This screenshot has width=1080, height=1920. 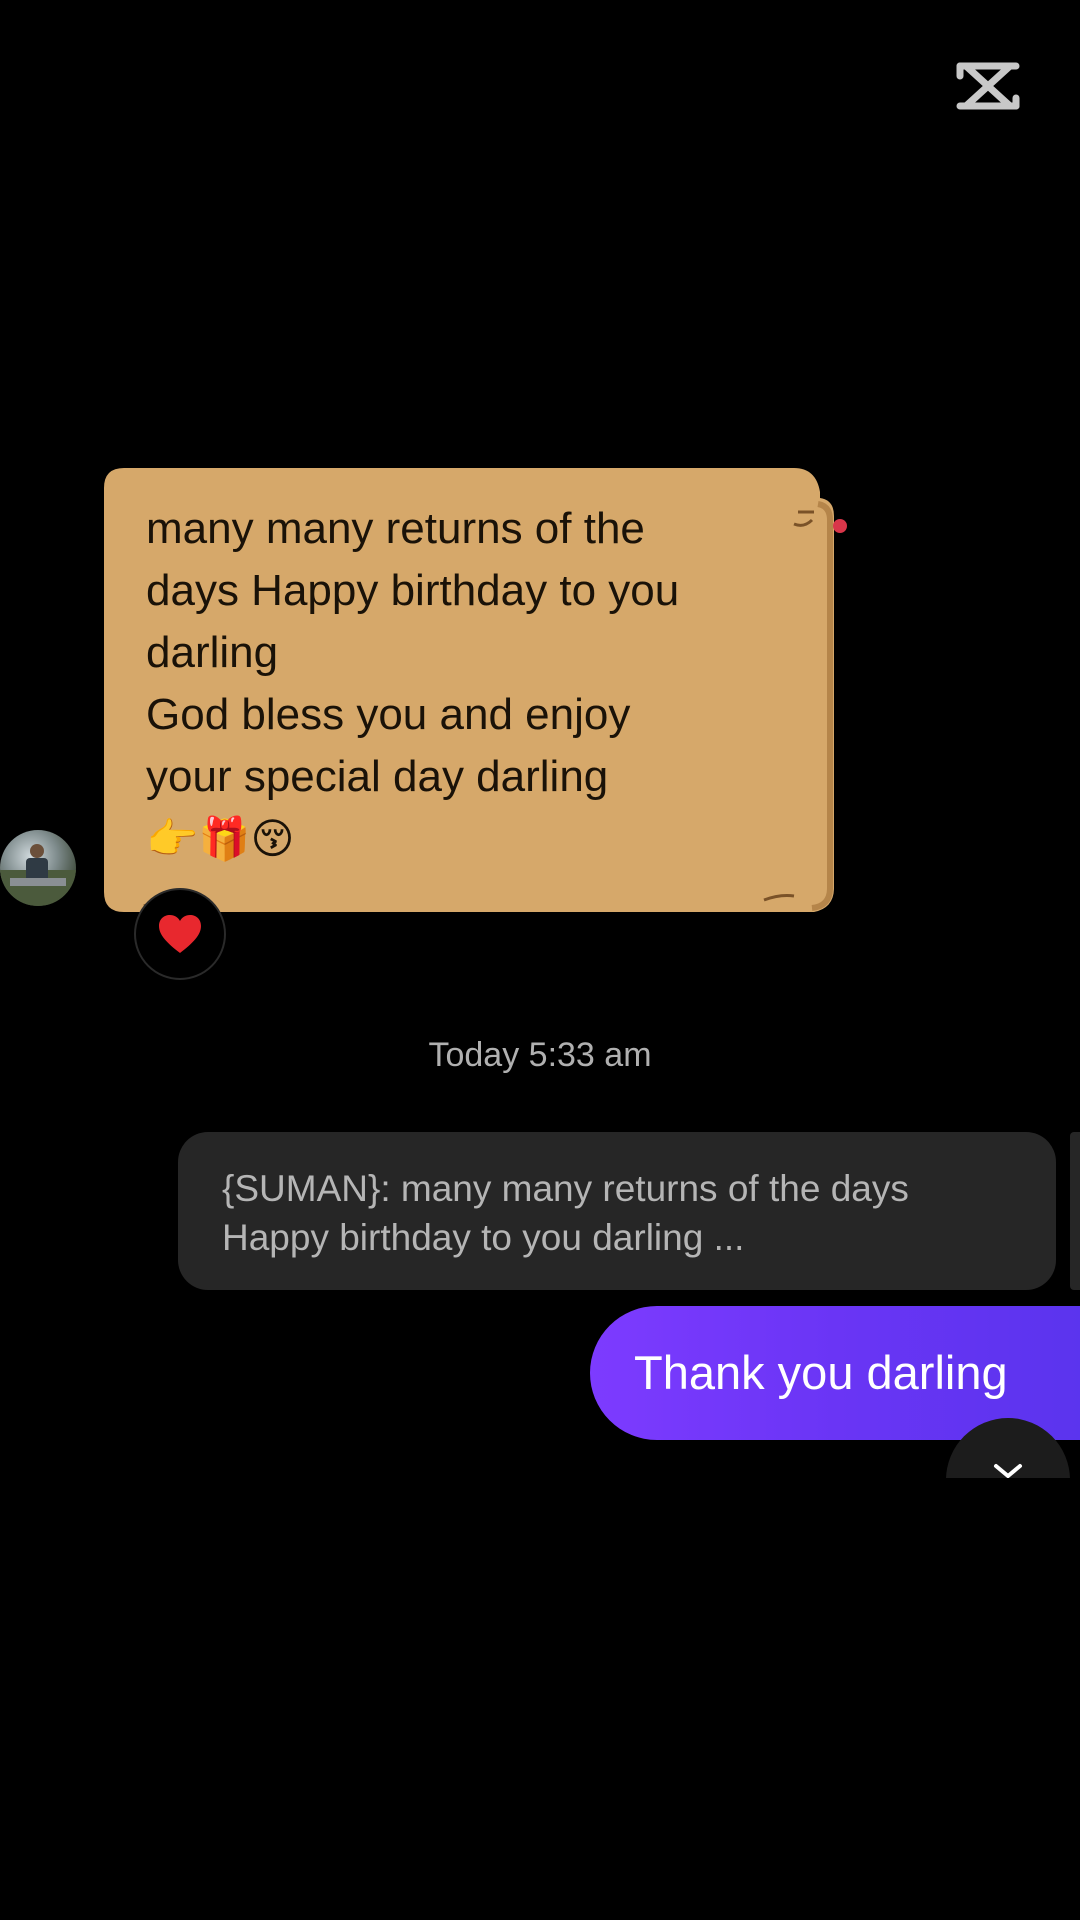 I want to click on message-line: many many returns of the, so click(x=395, y=528).